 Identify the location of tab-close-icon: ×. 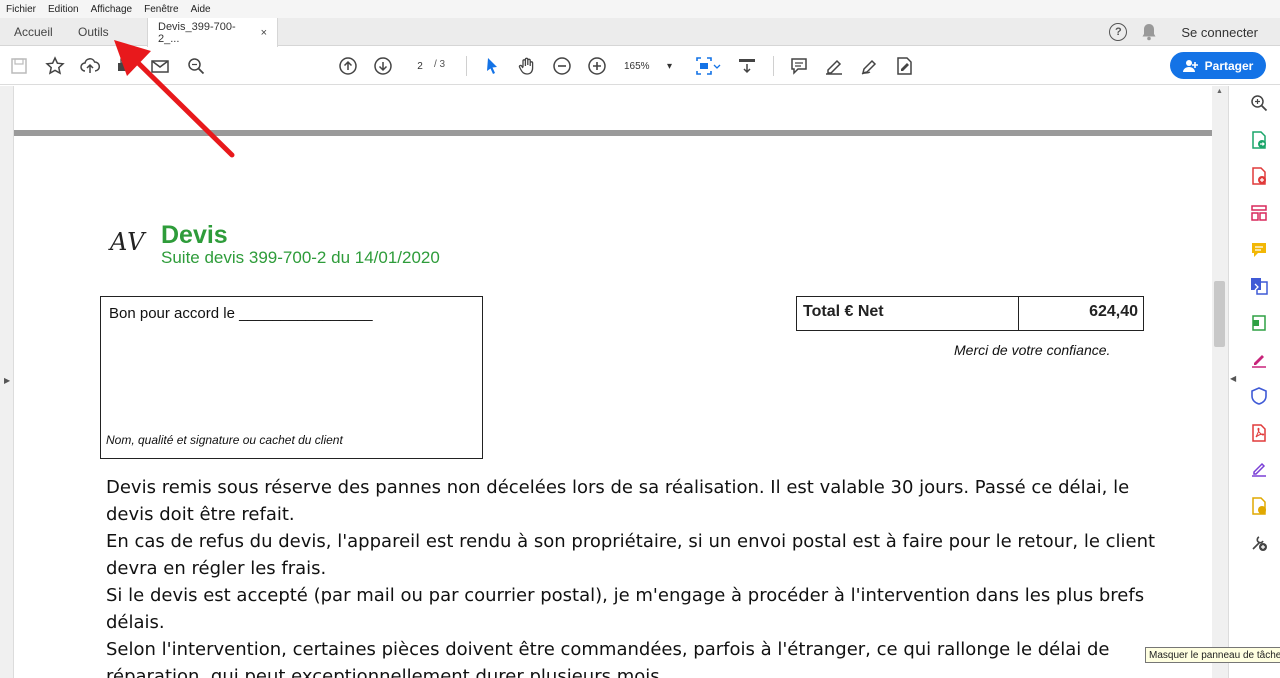
(264, 33).